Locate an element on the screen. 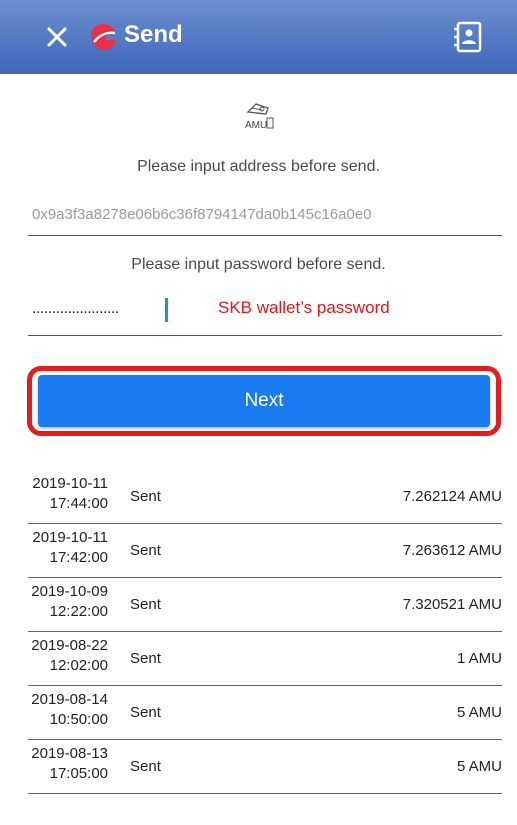 This screenshot has width=517, height=825. transaction-amount: 7.320521 AMU is located at coordinates (452, 604).